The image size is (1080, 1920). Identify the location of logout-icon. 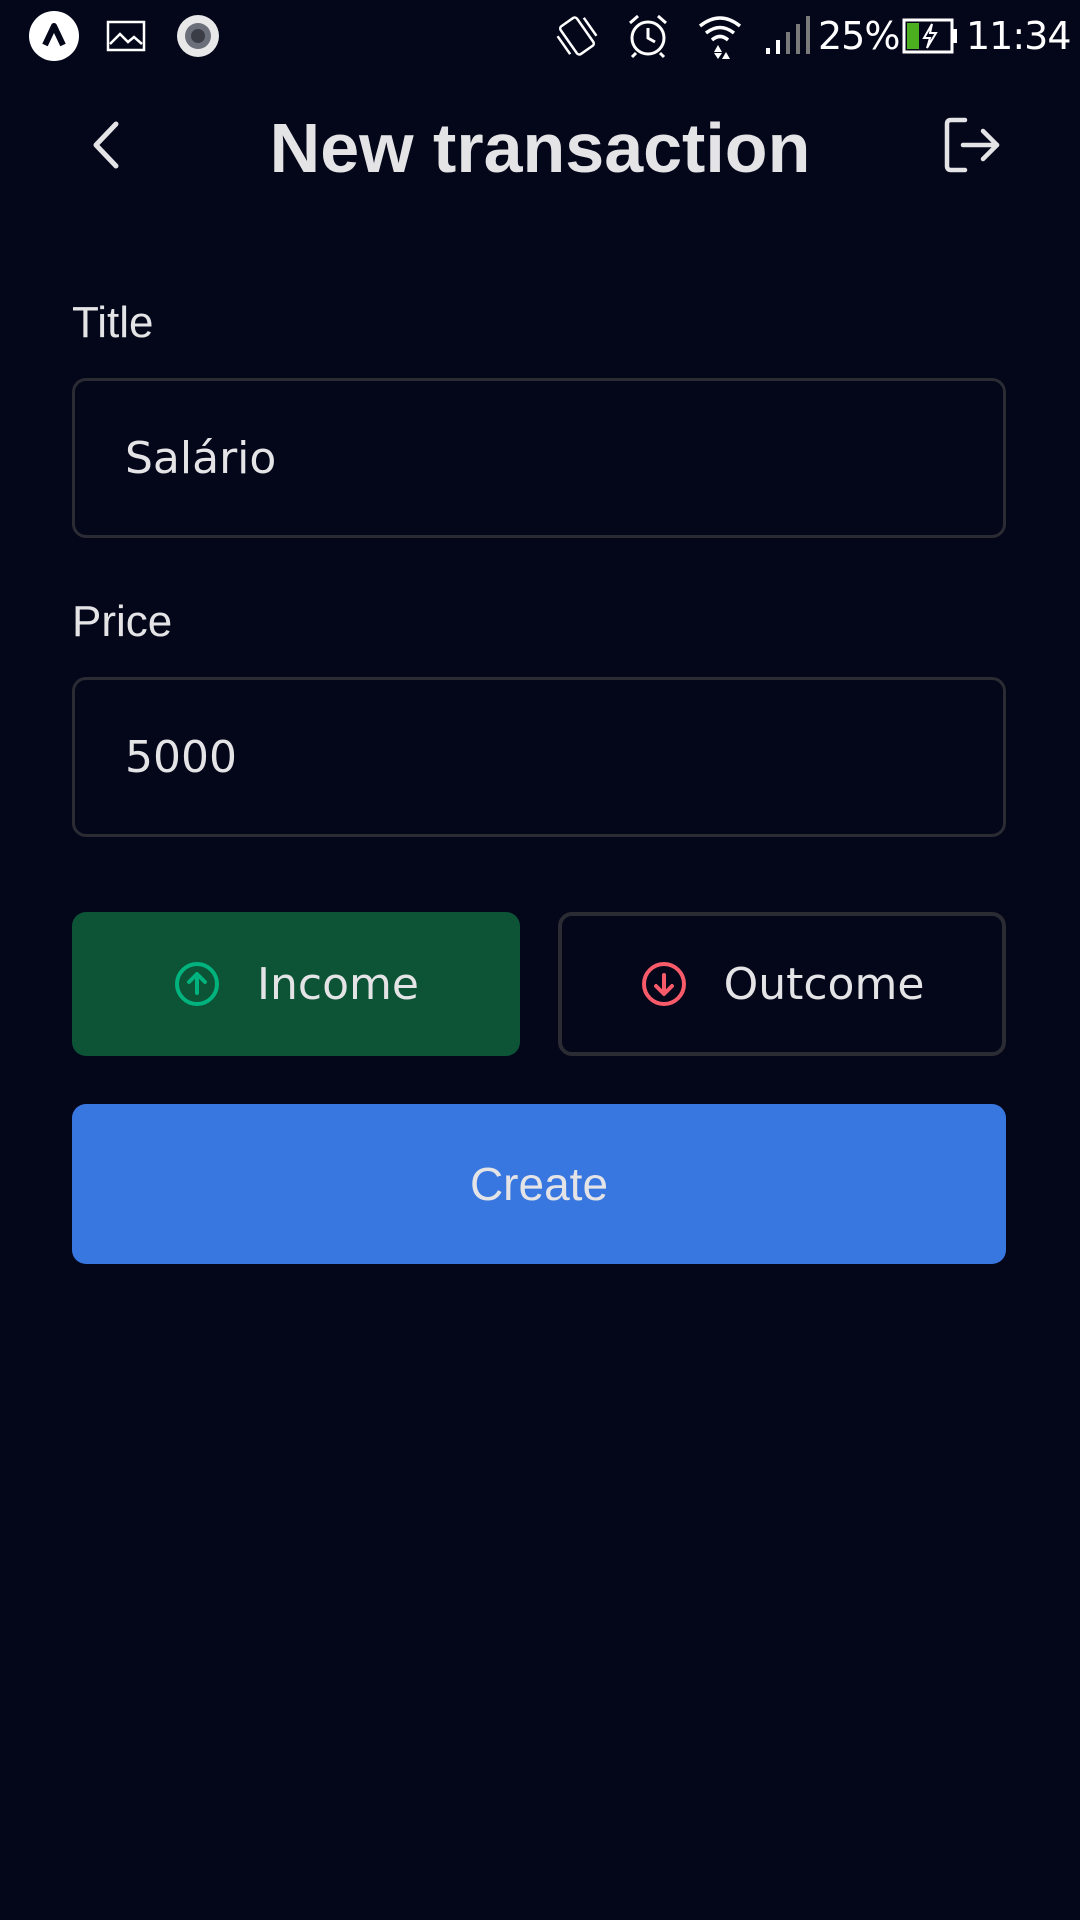
(972, 145).